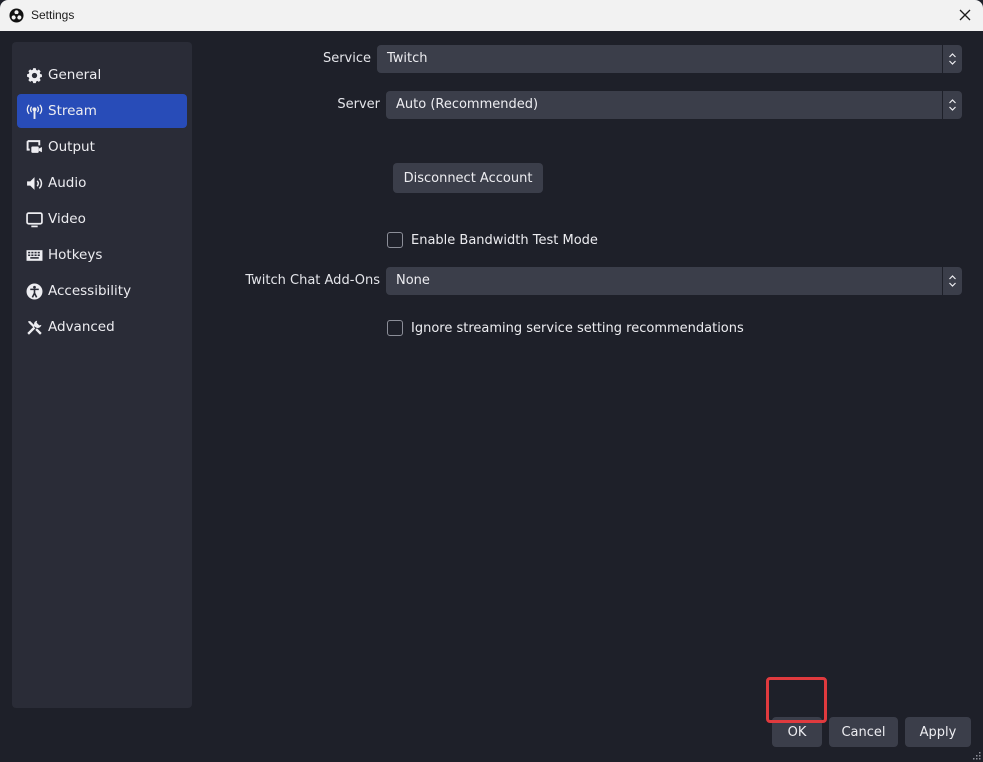 This screenshot has height=762, width=983. I want to click on cancel-button: Cancel, so click(863, 732).